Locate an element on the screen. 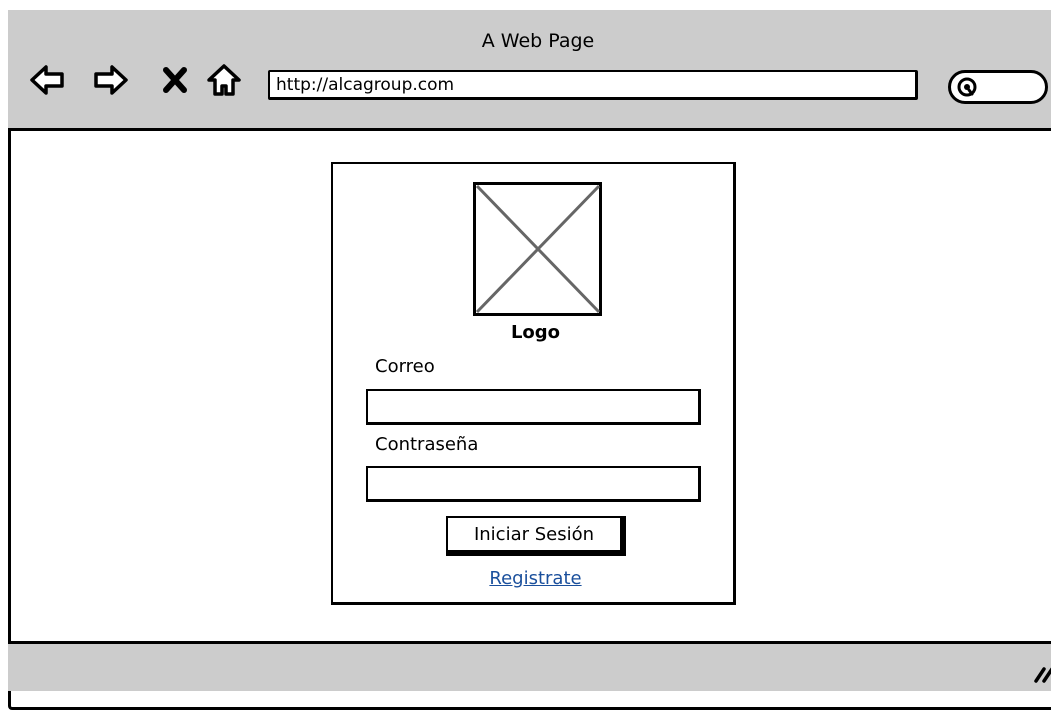 The width and height of the screenshot is (1051, 710). back-arrow-icon is located at coordinates (47, 80).